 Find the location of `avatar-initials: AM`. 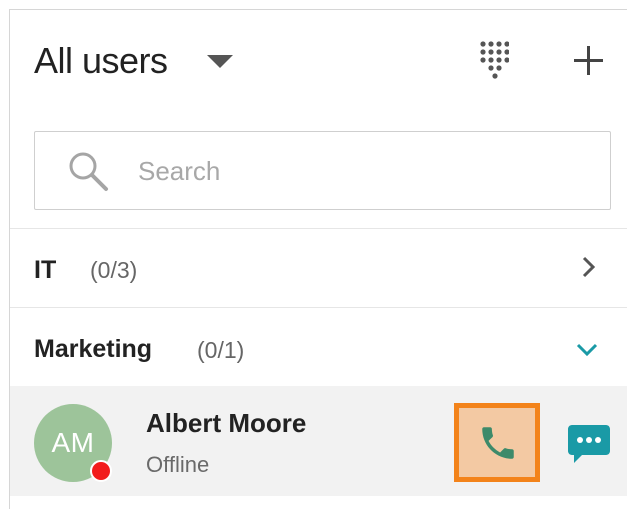

avatar-initials: AM is located at coordinates (73, 442).